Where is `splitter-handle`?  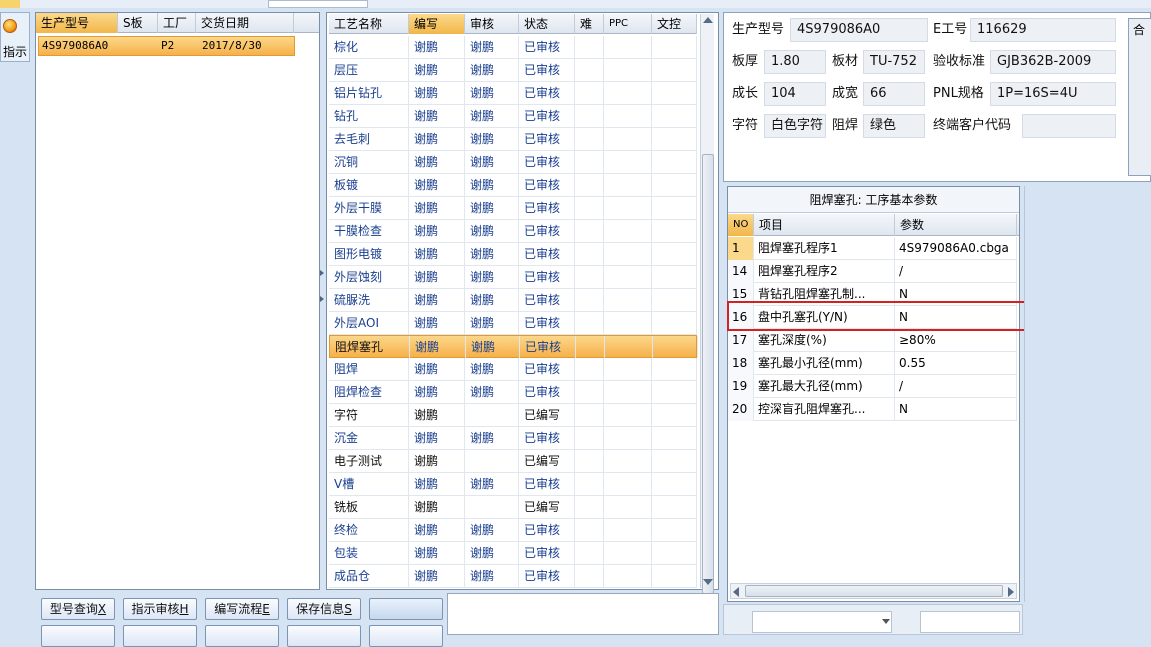
splitter-handle is located at coordinates (322, 302).